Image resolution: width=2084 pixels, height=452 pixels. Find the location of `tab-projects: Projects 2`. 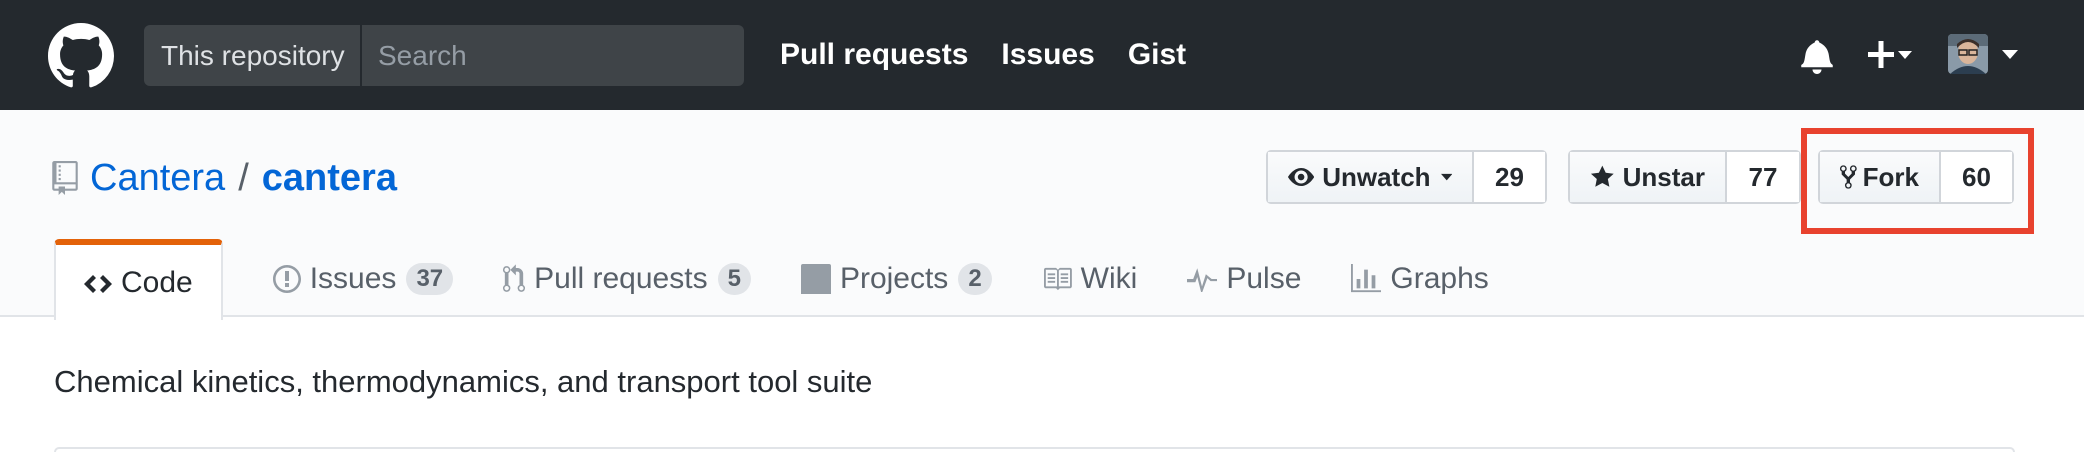

tab-projects: Projects 2 is located at coordinates (896, 278).